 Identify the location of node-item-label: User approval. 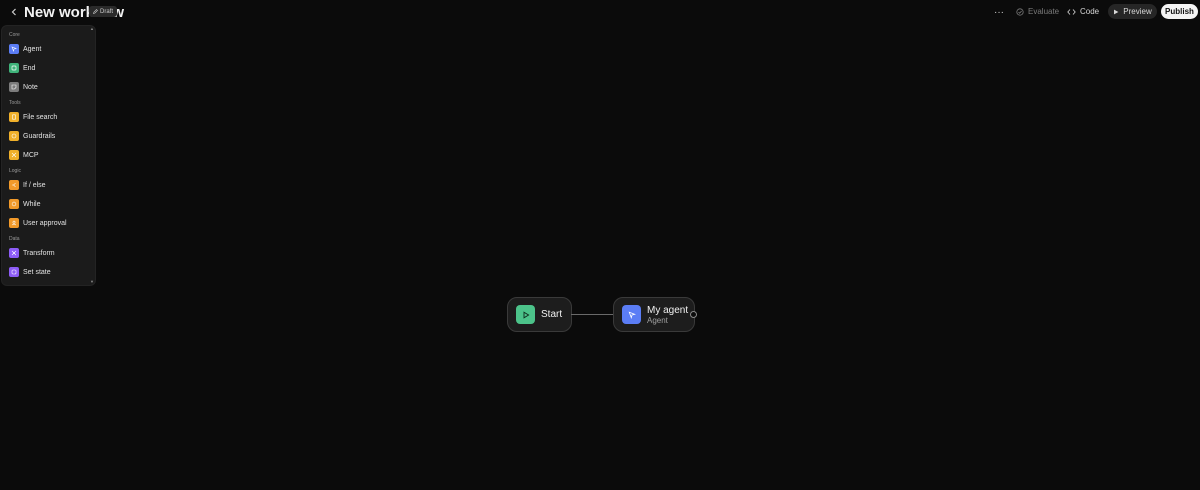
(45, 223).